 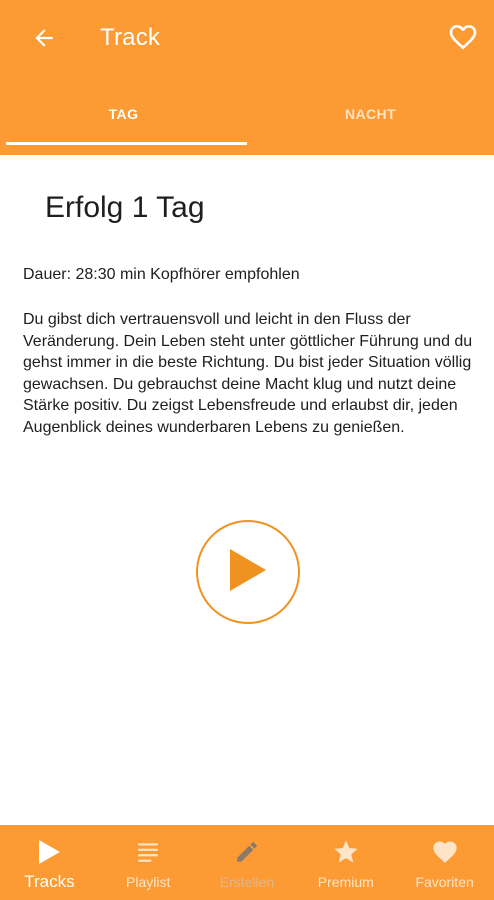 I want to click on nav-erstellen: Erstellen, so click(x=247, y=862).